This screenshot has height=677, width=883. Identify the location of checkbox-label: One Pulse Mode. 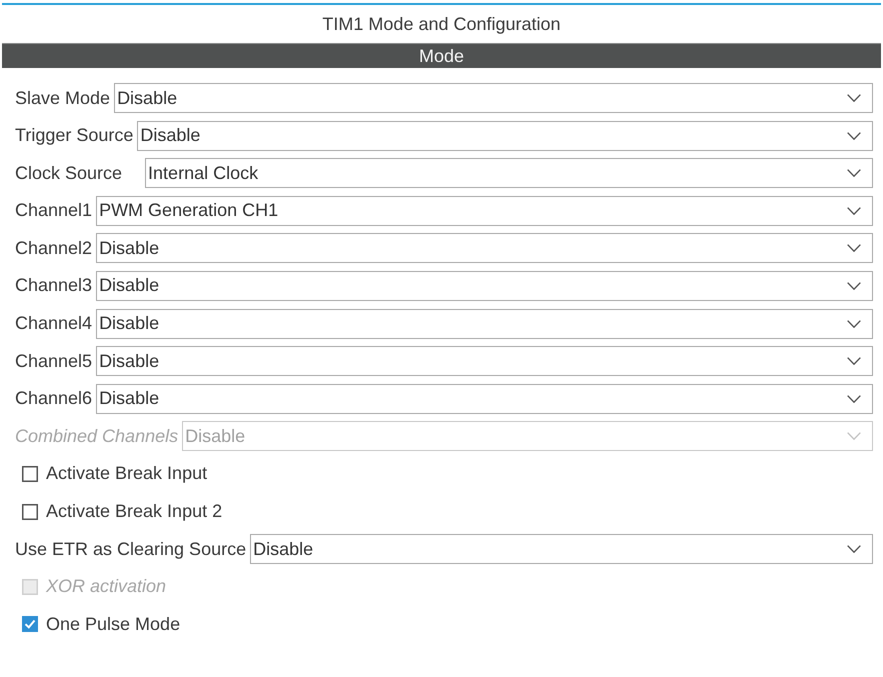
(113, 624).